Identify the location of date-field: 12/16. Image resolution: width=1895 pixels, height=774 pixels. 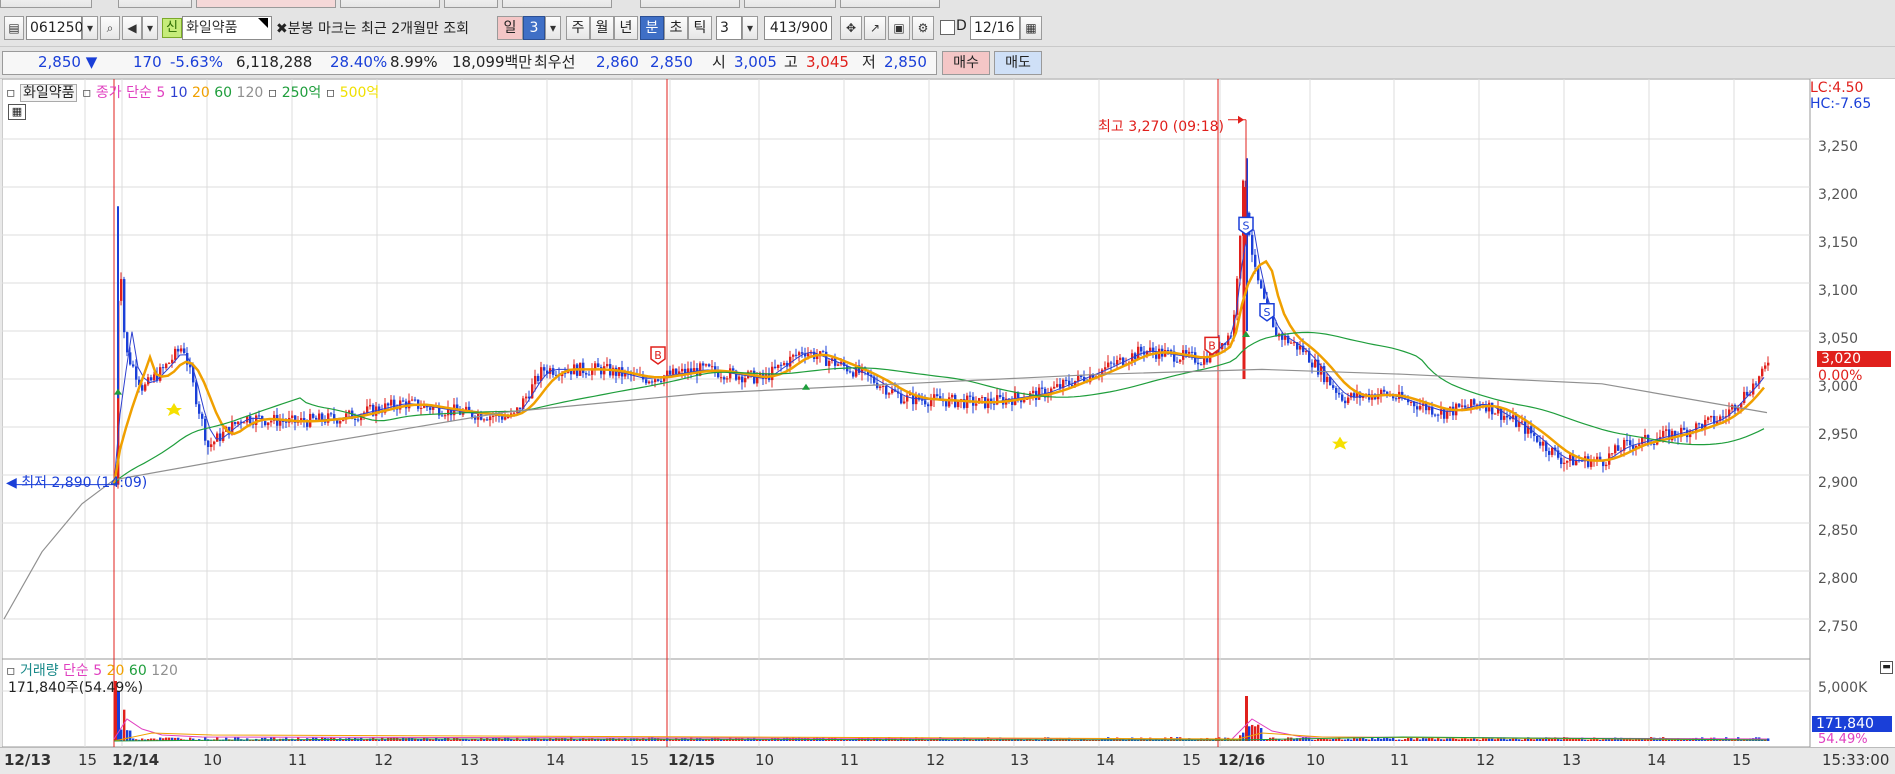
(995, 28).